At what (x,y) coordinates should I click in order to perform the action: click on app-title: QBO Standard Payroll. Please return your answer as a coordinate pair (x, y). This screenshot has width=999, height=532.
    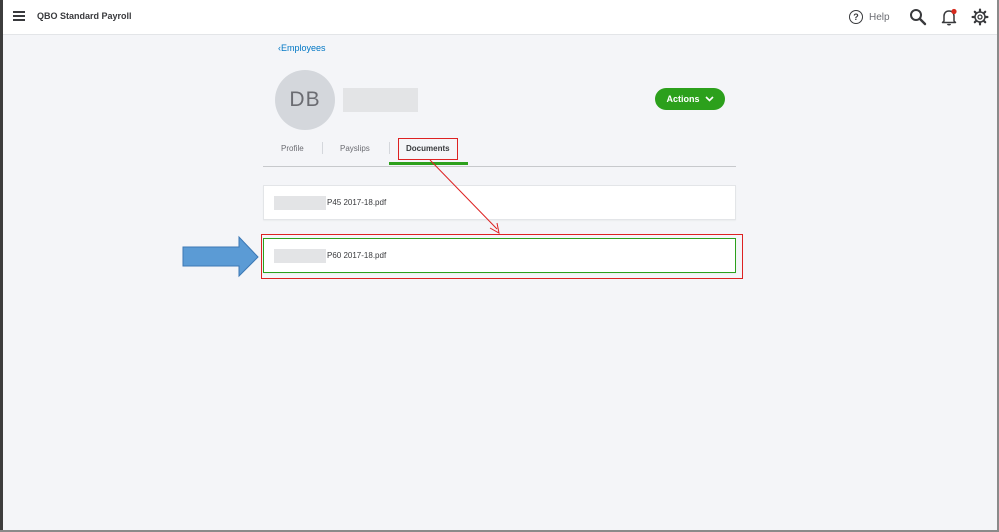
    Looking at the image, I should click on (84, 16).